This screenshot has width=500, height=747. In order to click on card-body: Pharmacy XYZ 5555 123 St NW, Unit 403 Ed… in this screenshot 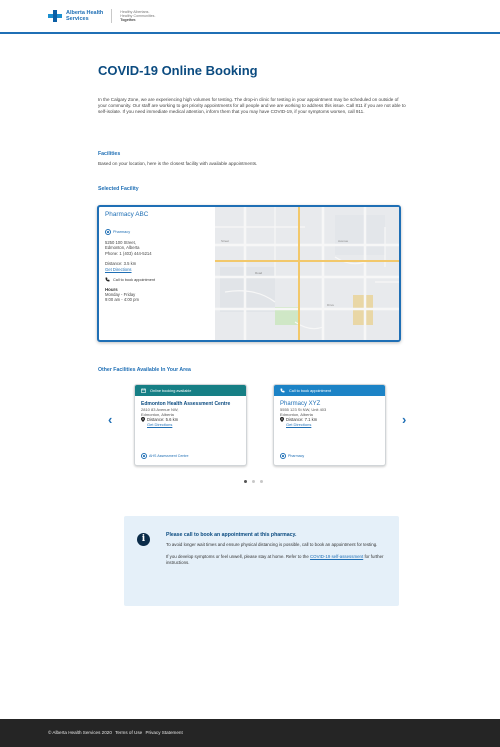, I will do `click(329, 414)`.